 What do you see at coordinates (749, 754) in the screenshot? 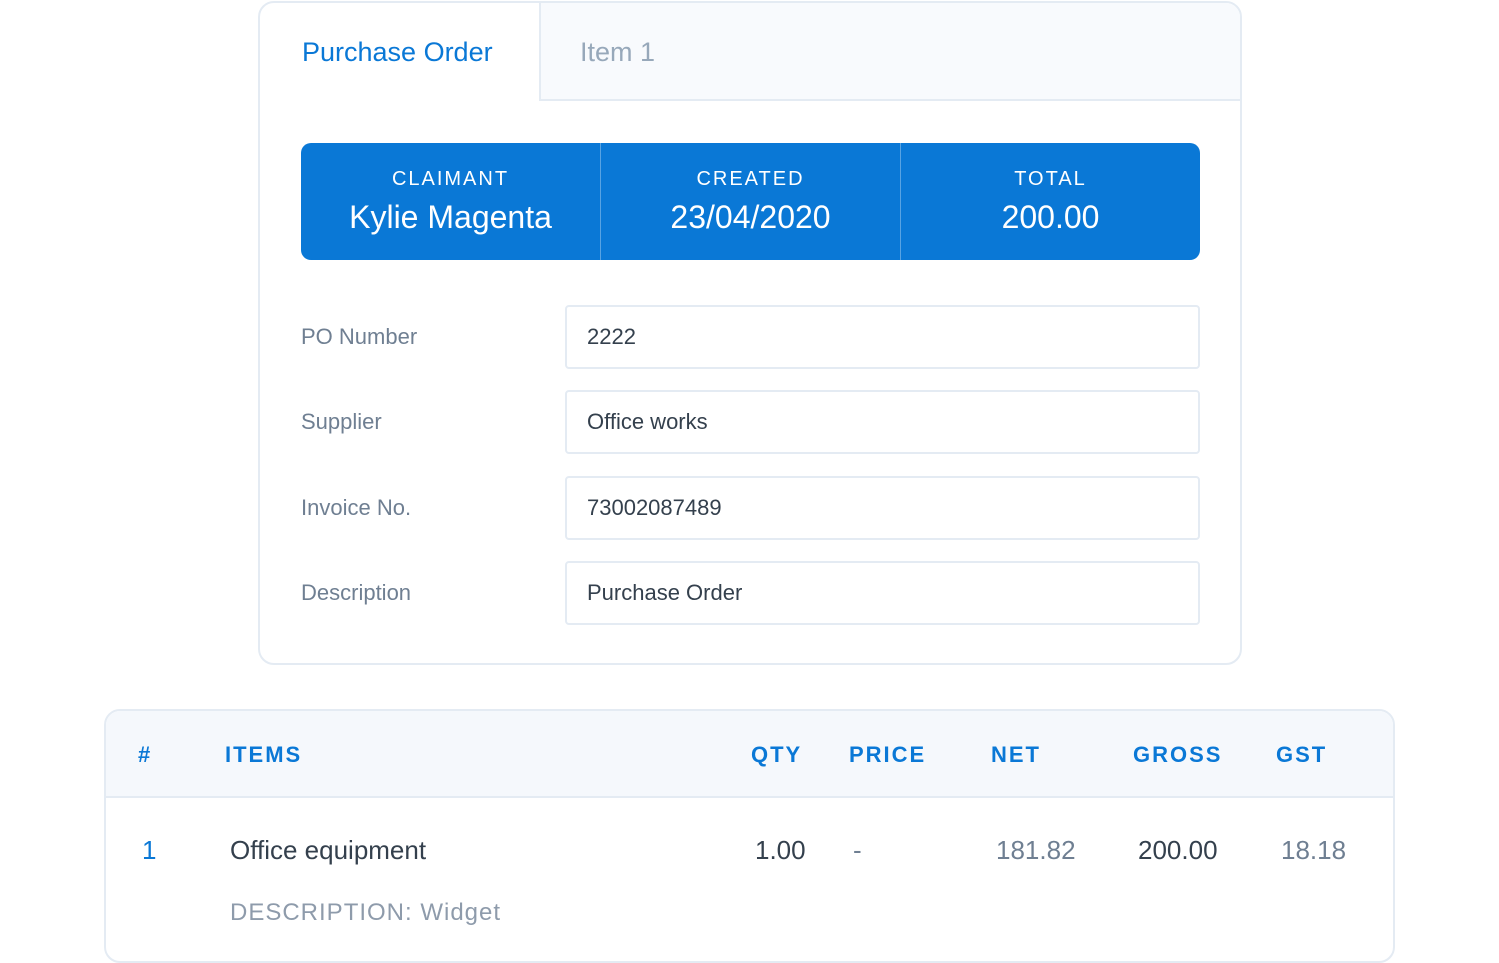
I see `items-table-header: # ITEMS QTY PRICE NET GROSS GST` at bounding box center [749, 754].